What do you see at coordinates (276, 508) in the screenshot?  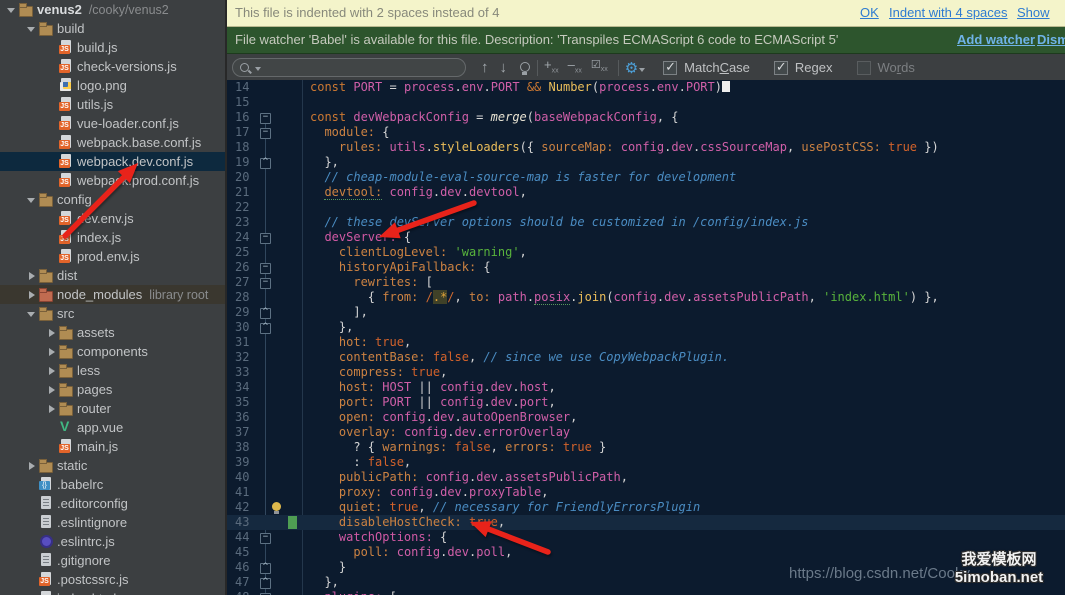 I see `intention-bulb-icon` at bounding box center [276, 508].